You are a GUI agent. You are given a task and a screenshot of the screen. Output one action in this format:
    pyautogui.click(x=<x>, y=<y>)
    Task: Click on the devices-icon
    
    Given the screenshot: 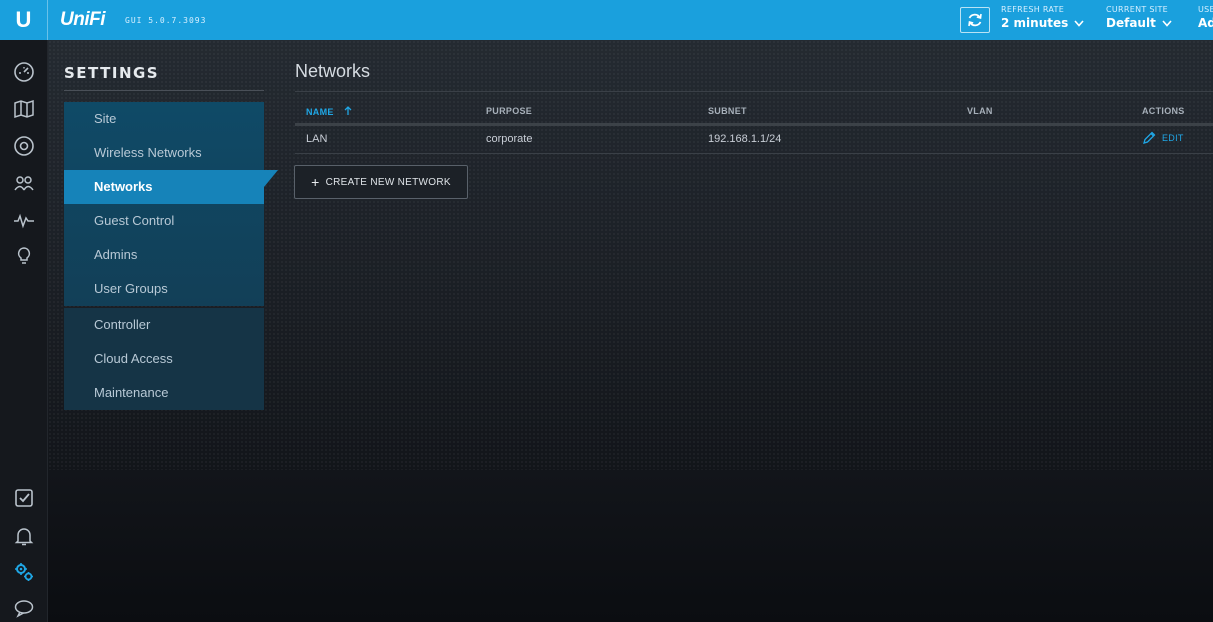 What is the action you would take?
    pyautogui.click(x=24, y=146)
    